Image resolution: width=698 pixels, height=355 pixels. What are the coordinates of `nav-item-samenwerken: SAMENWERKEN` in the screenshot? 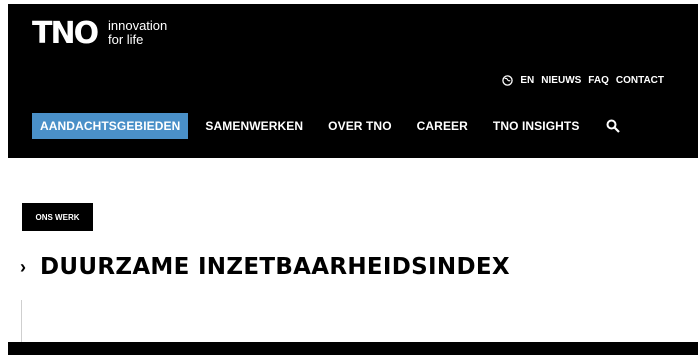 It's located at (254, 126).